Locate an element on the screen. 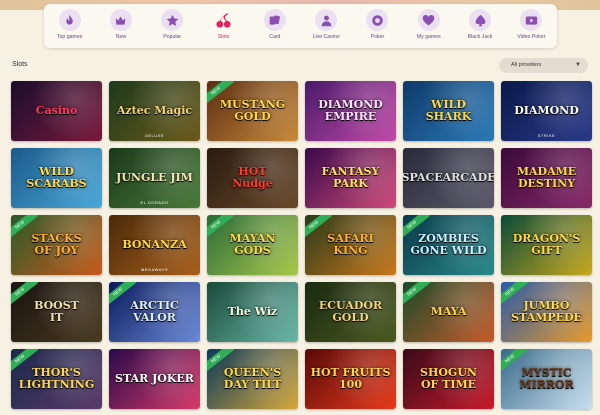 The height and width of the screenshot is (415, 600). game-title: BONANZA is located at coordinates (154, 245).